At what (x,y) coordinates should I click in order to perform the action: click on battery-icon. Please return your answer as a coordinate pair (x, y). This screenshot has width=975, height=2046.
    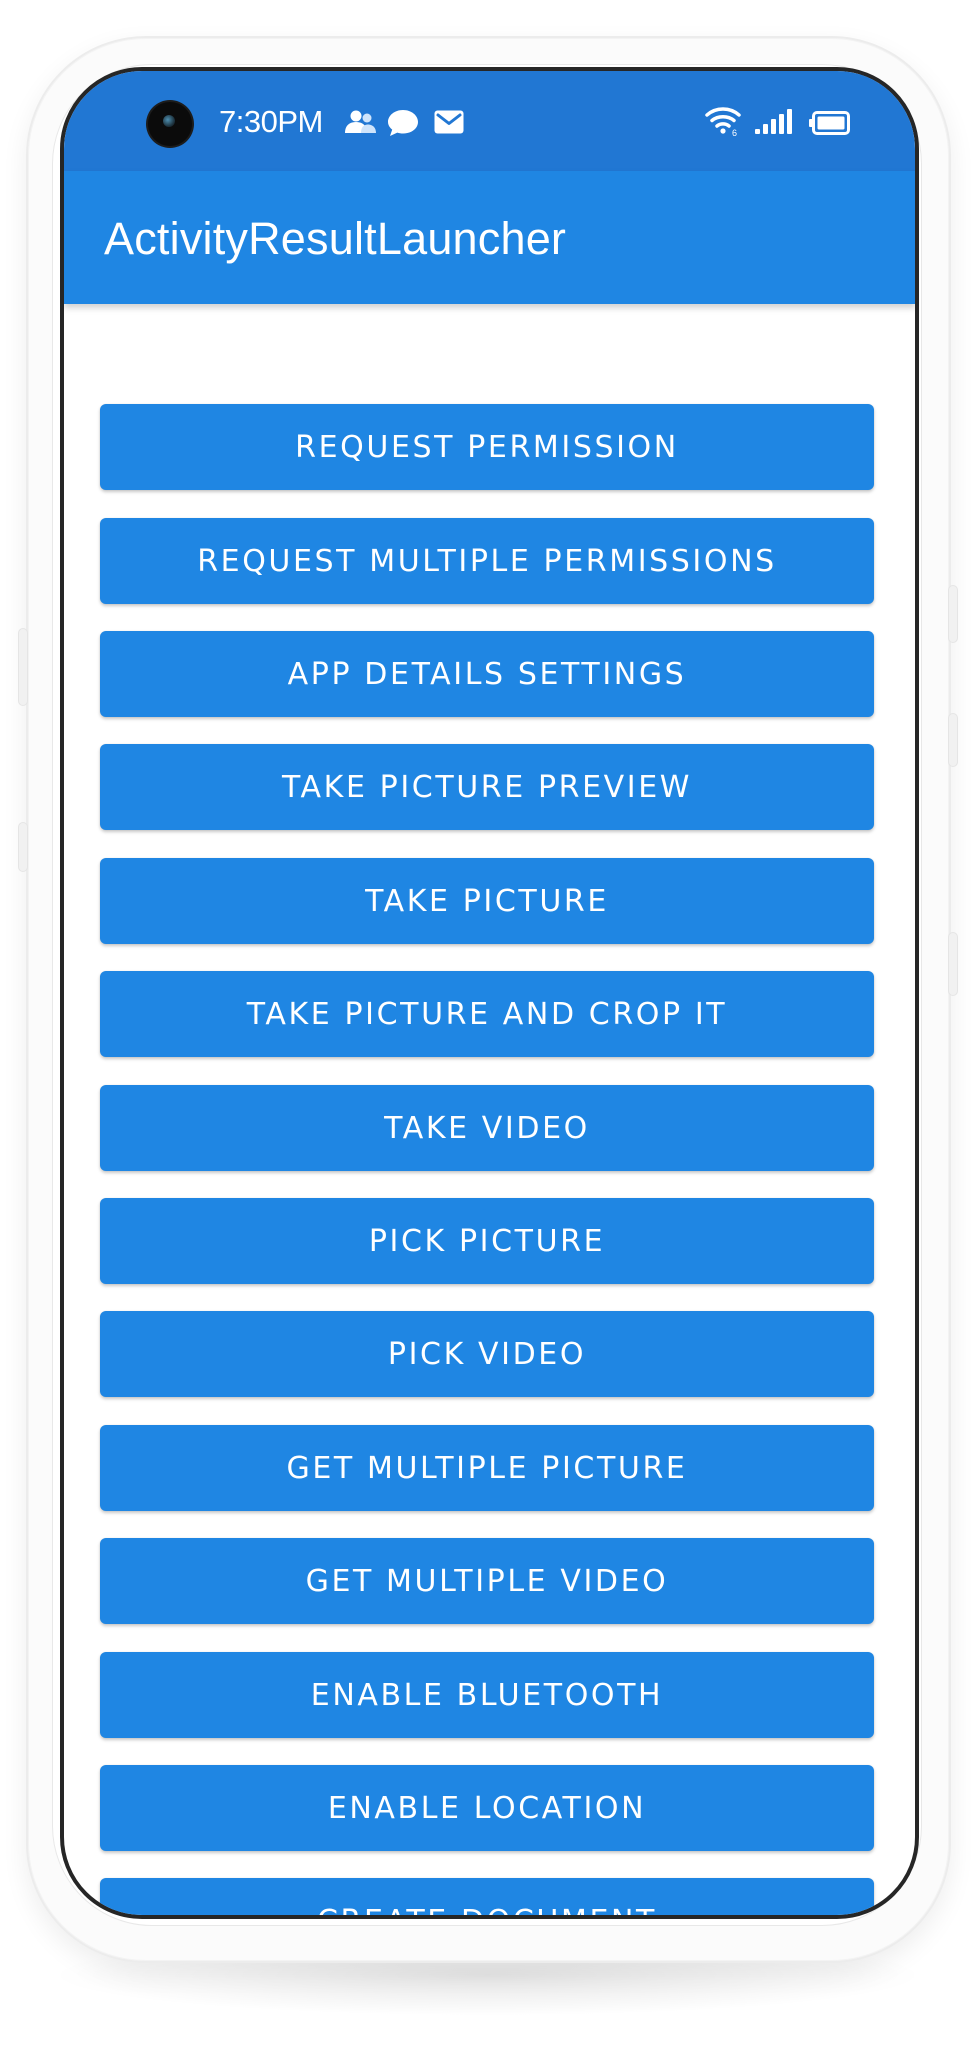
    Looking at the image, I should click on (829, 123).